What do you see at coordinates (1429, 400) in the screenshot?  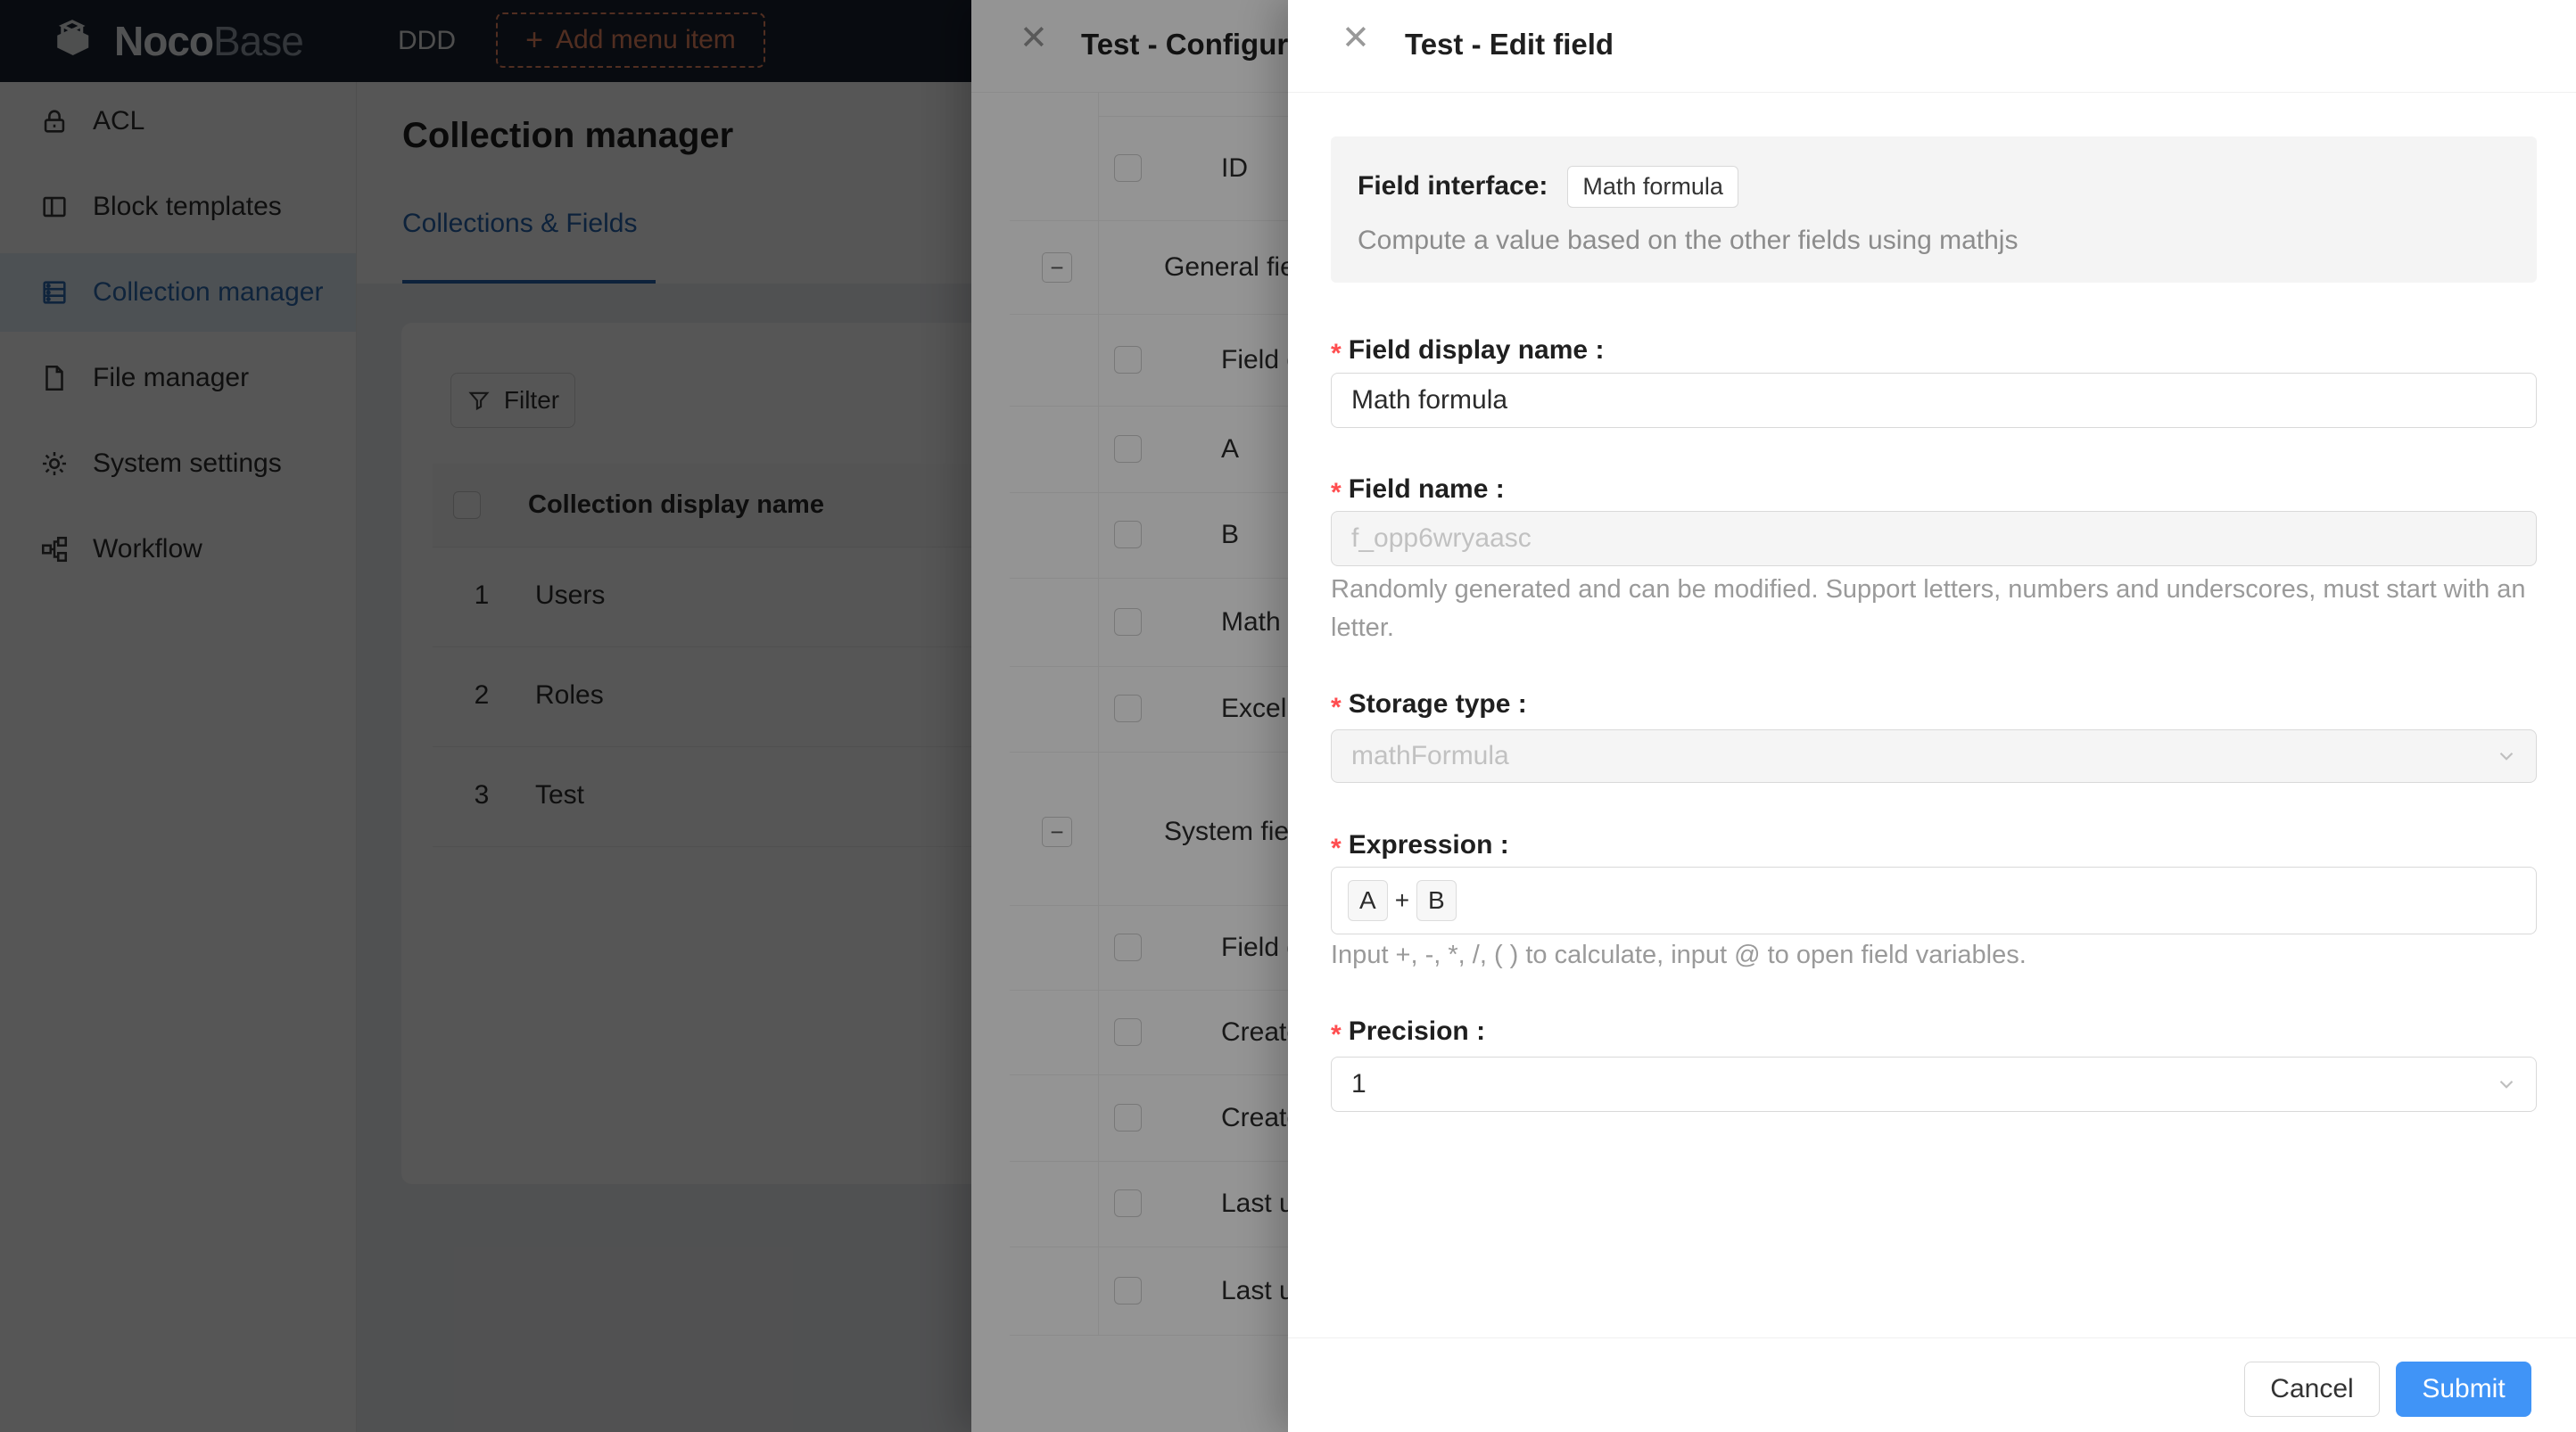 I see `field-display-name-value: Math formula` at bounding box center [1429, 400].